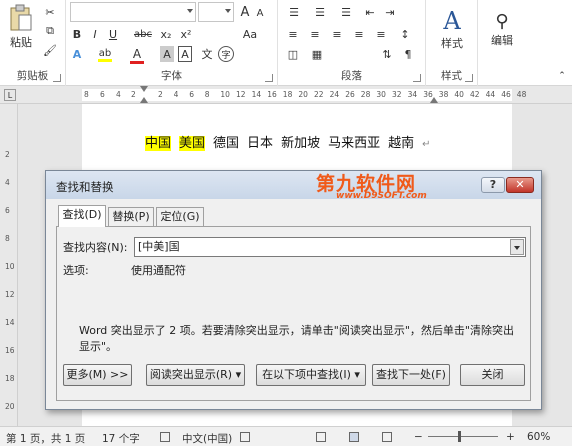 The width and height of the screenshot is (572, 446). I want to click on find-what-input: [中美]国, so click(330, 247).